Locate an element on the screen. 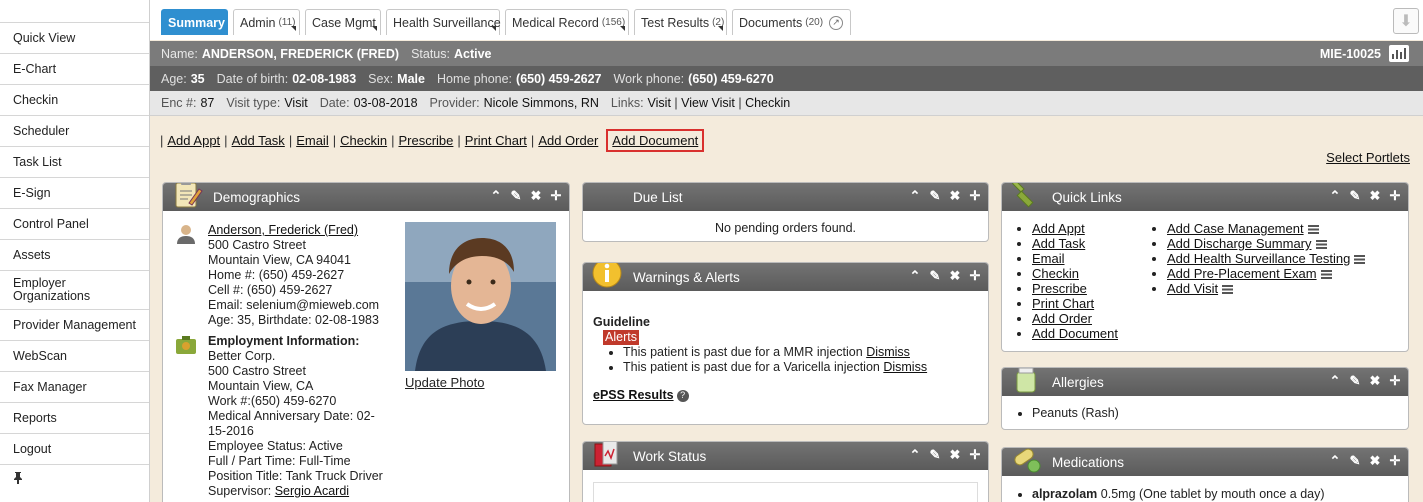 The width and height of the screenshot is (1423, 502). help-icon: ? is located at coordinates (682, 395).